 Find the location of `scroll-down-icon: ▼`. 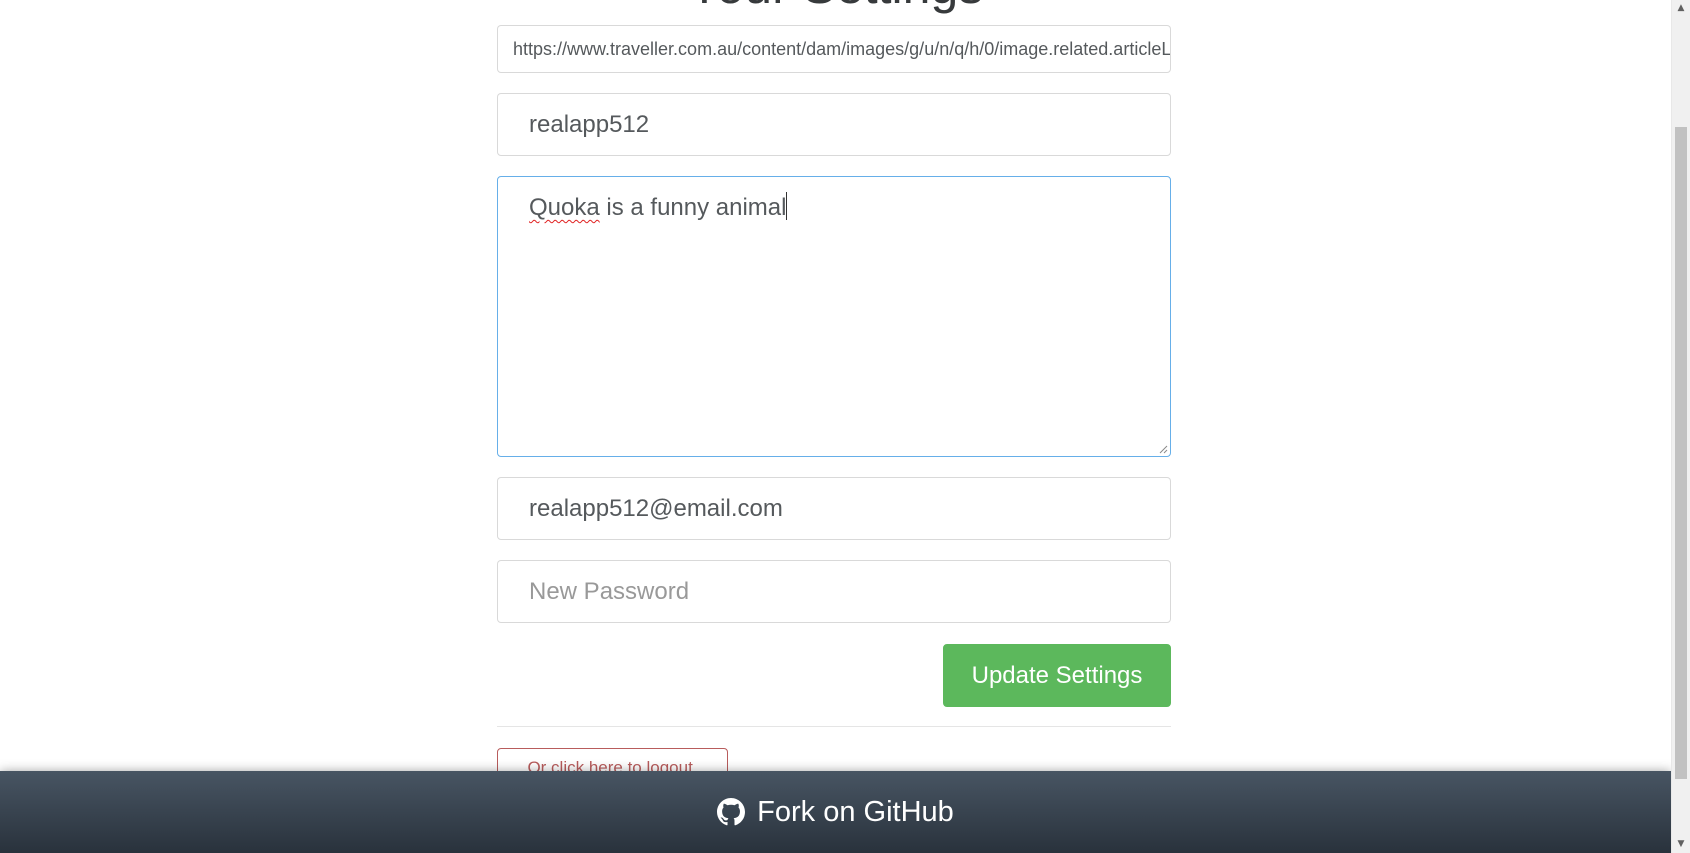

scroll-down-icon: ▼ is located at coordinates (1681, 844).